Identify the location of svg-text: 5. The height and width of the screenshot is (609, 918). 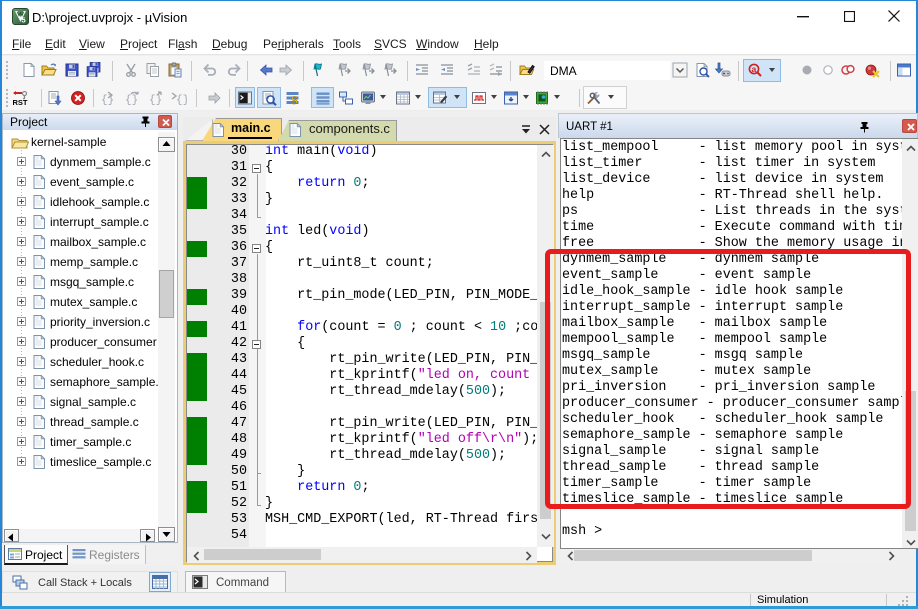
(24, 20).